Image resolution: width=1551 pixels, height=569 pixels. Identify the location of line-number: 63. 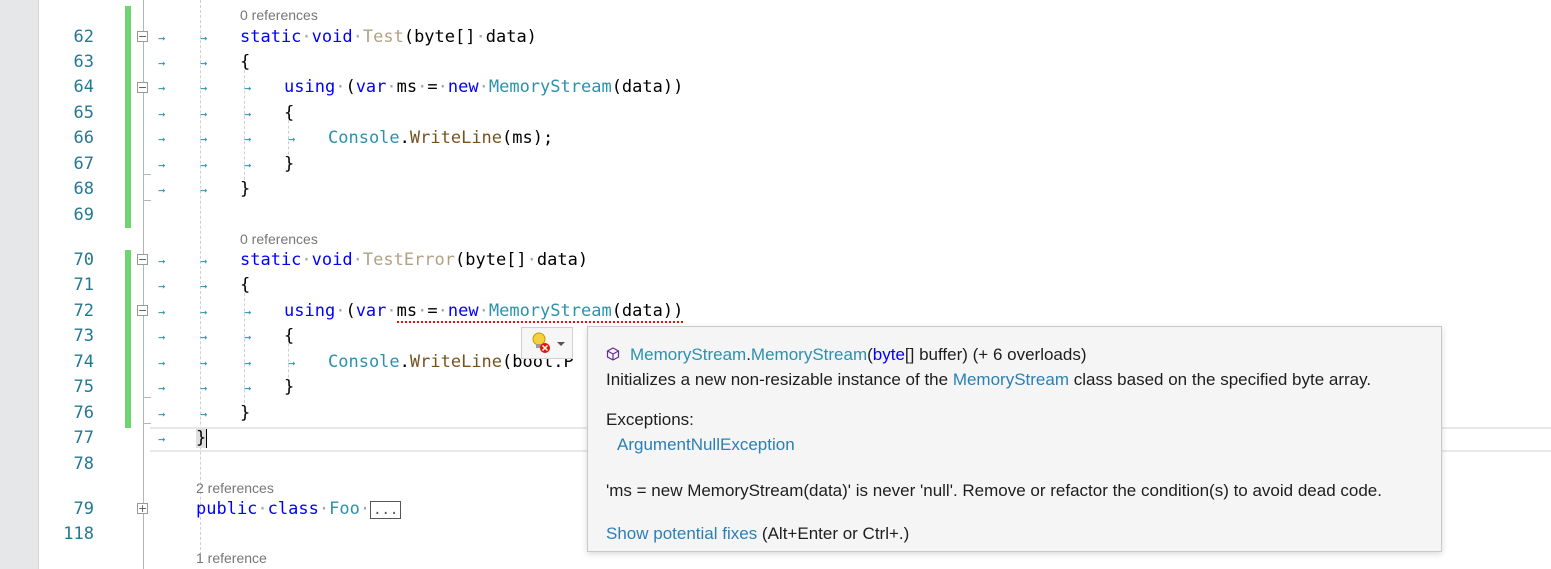
(83, 62).